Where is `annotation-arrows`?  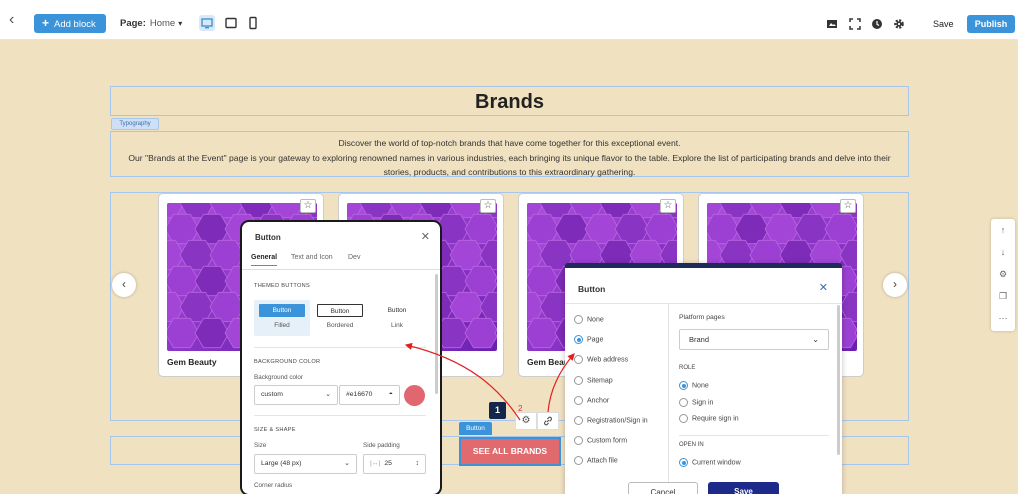
annotation-arrows is located at coordinates (489, 381).